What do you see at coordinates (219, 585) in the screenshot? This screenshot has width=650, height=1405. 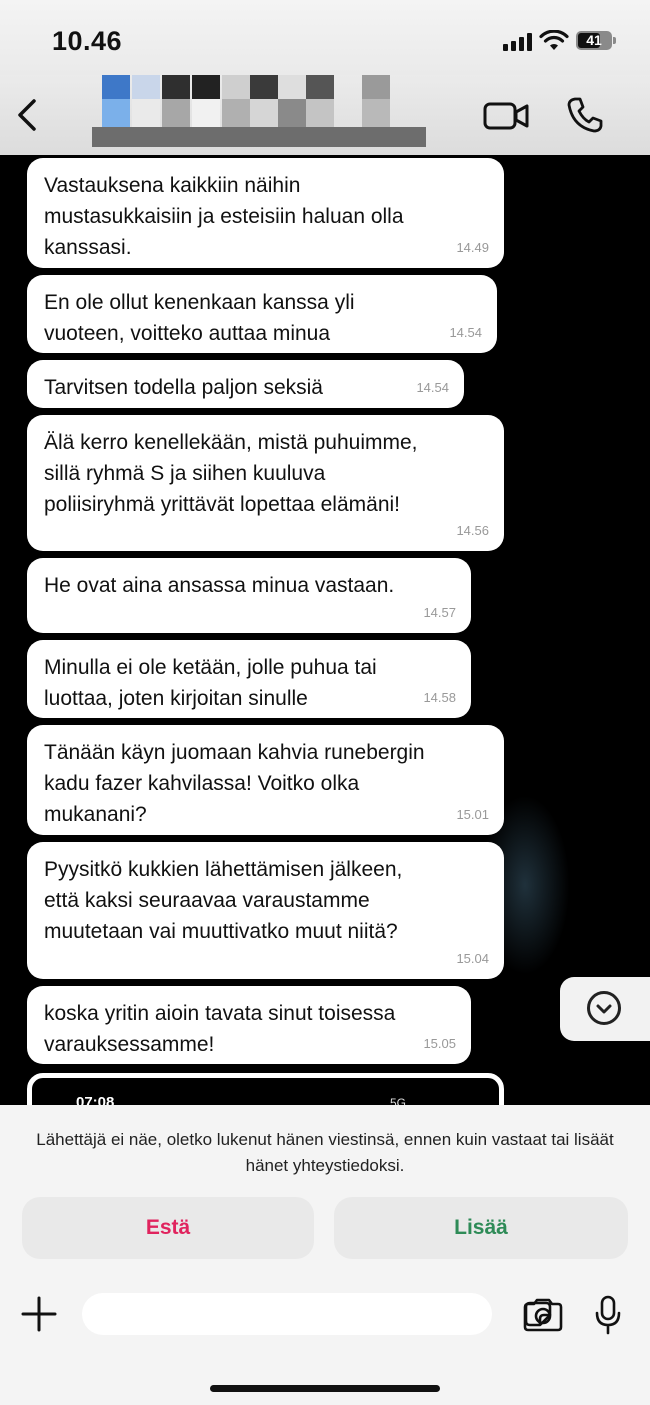 I see `message-text: He ovat aina ansassa minua vastaan.` at bounding box center [219, 585].